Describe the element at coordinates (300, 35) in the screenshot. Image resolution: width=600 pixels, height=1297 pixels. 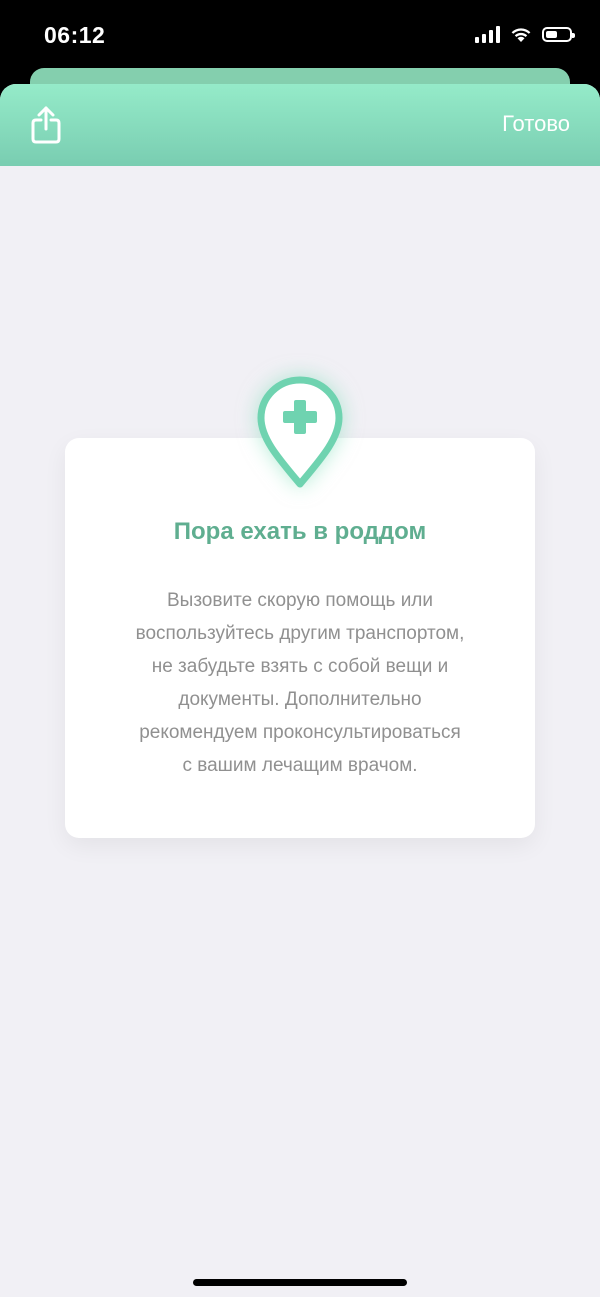
I see `status-bar: 06:12` at that location.